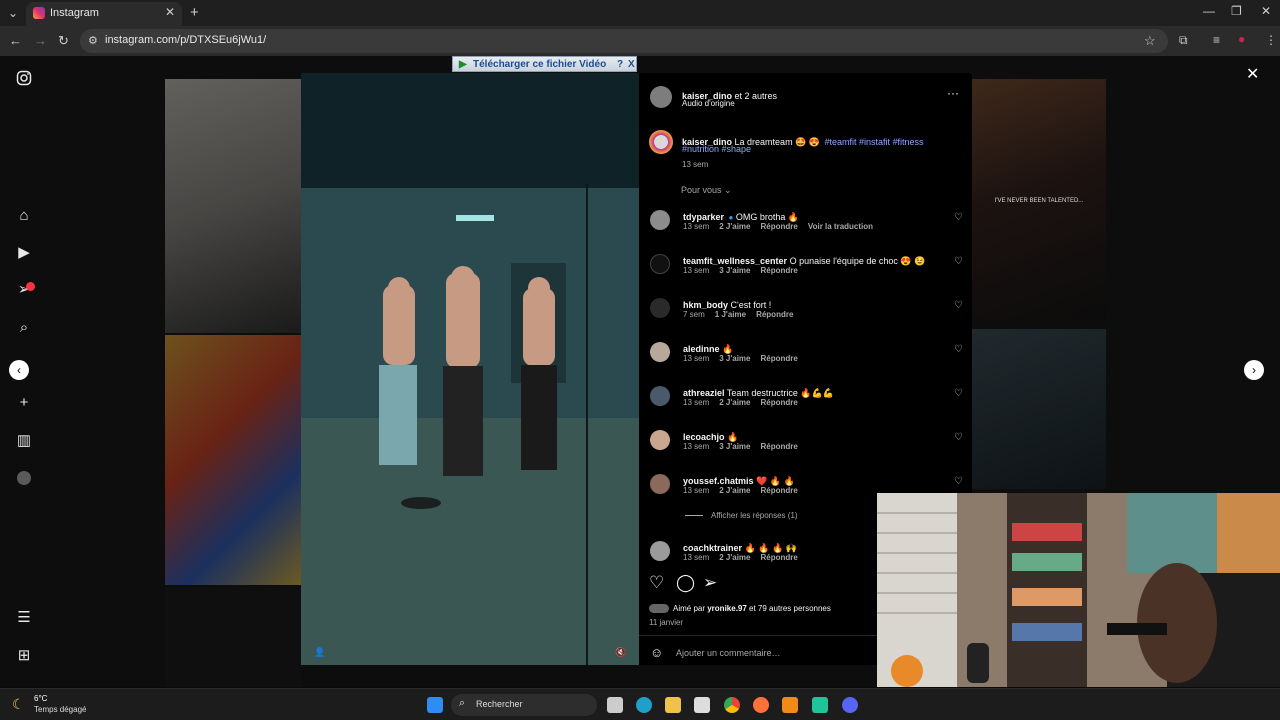 The height and width of the screenshot is (720, 1280). Describe the element at coordinates (790, 705) in the screenshot. I see `vlc-icon` at that location.